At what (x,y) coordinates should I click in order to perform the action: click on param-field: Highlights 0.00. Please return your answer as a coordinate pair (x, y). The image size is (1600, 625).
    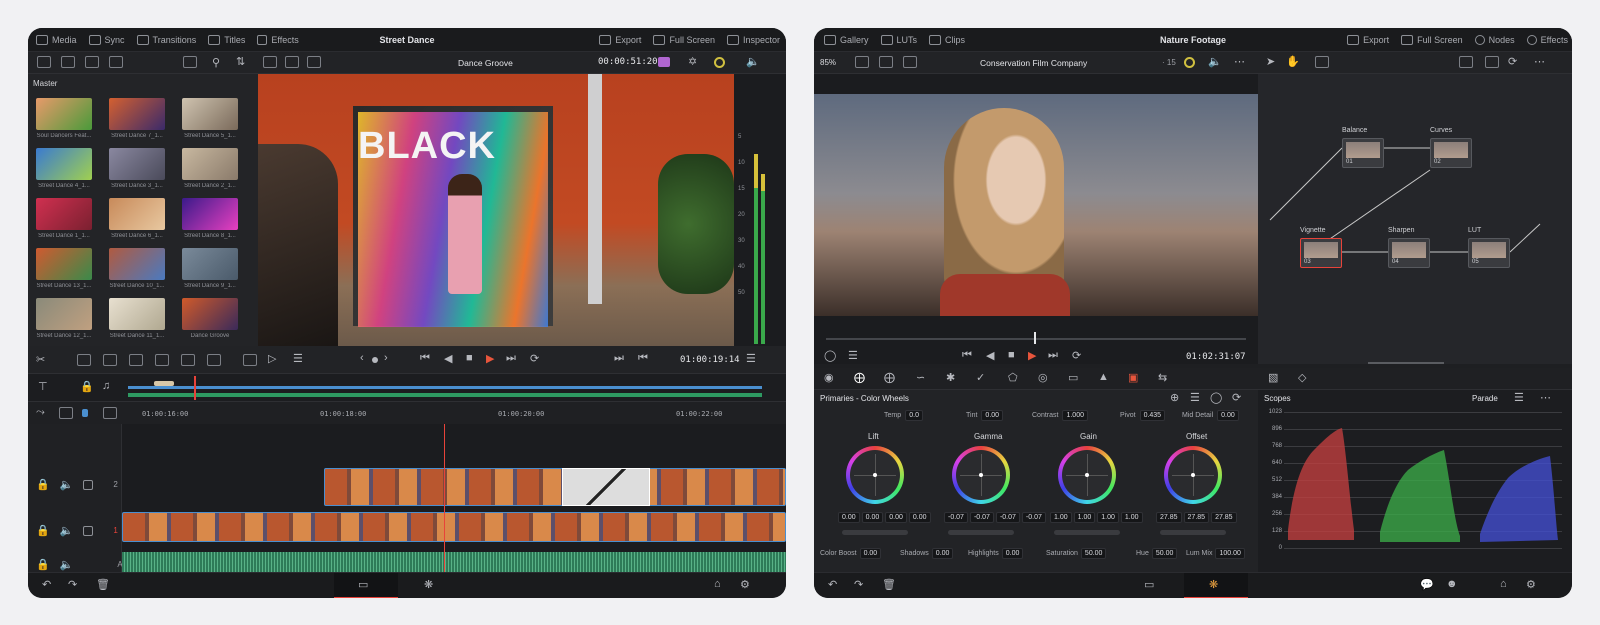
    Looking at the image, I should click on (996, 553).